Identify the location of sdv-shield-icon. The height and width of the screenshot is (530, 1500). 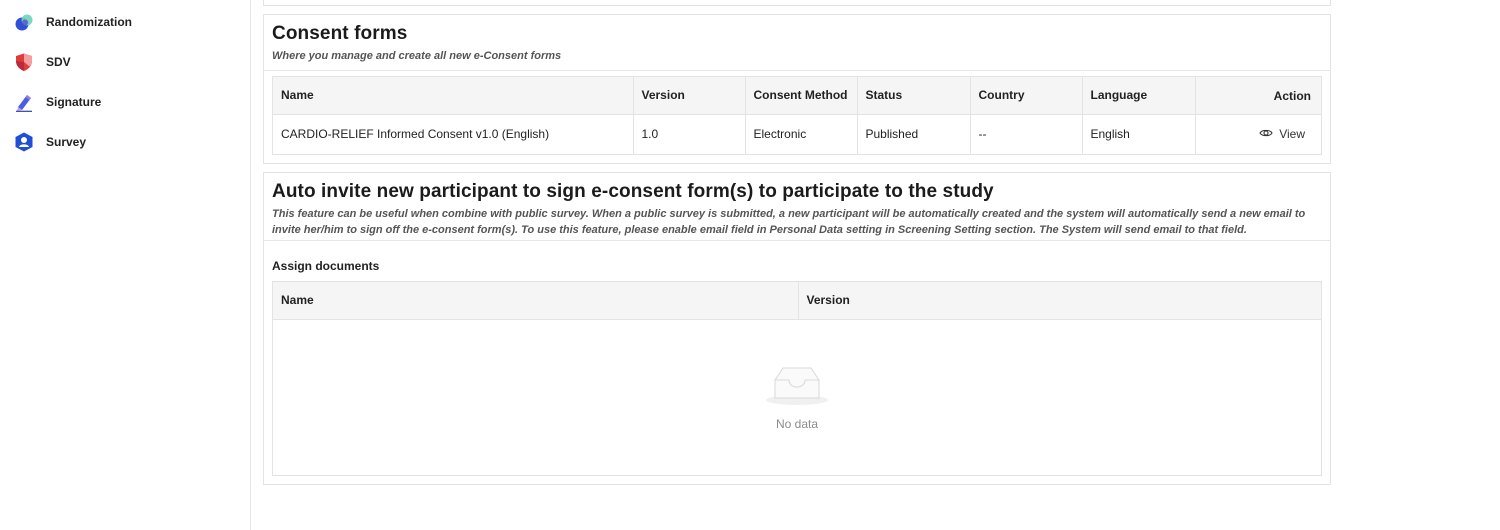
(24, 62).